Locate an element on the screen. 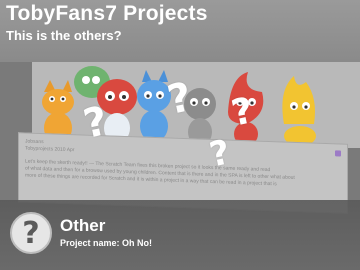  page-subtitle: This is the others? is located at coordinates (64, 35).